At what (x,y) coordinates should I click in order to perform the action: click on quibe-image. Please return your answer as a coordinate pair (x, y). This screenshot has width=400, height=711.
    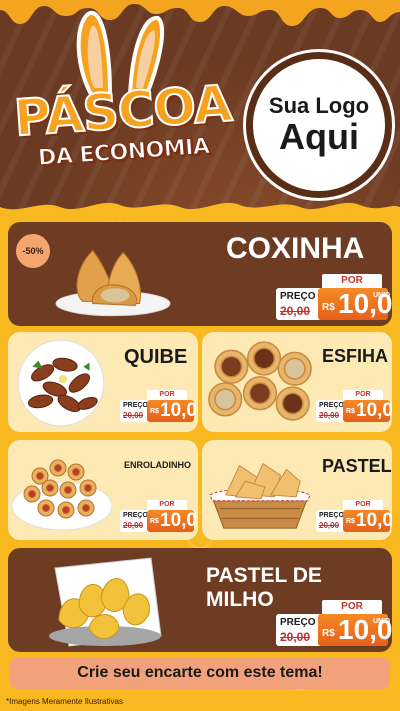
    Looking at the image, I should click on (61, 383).